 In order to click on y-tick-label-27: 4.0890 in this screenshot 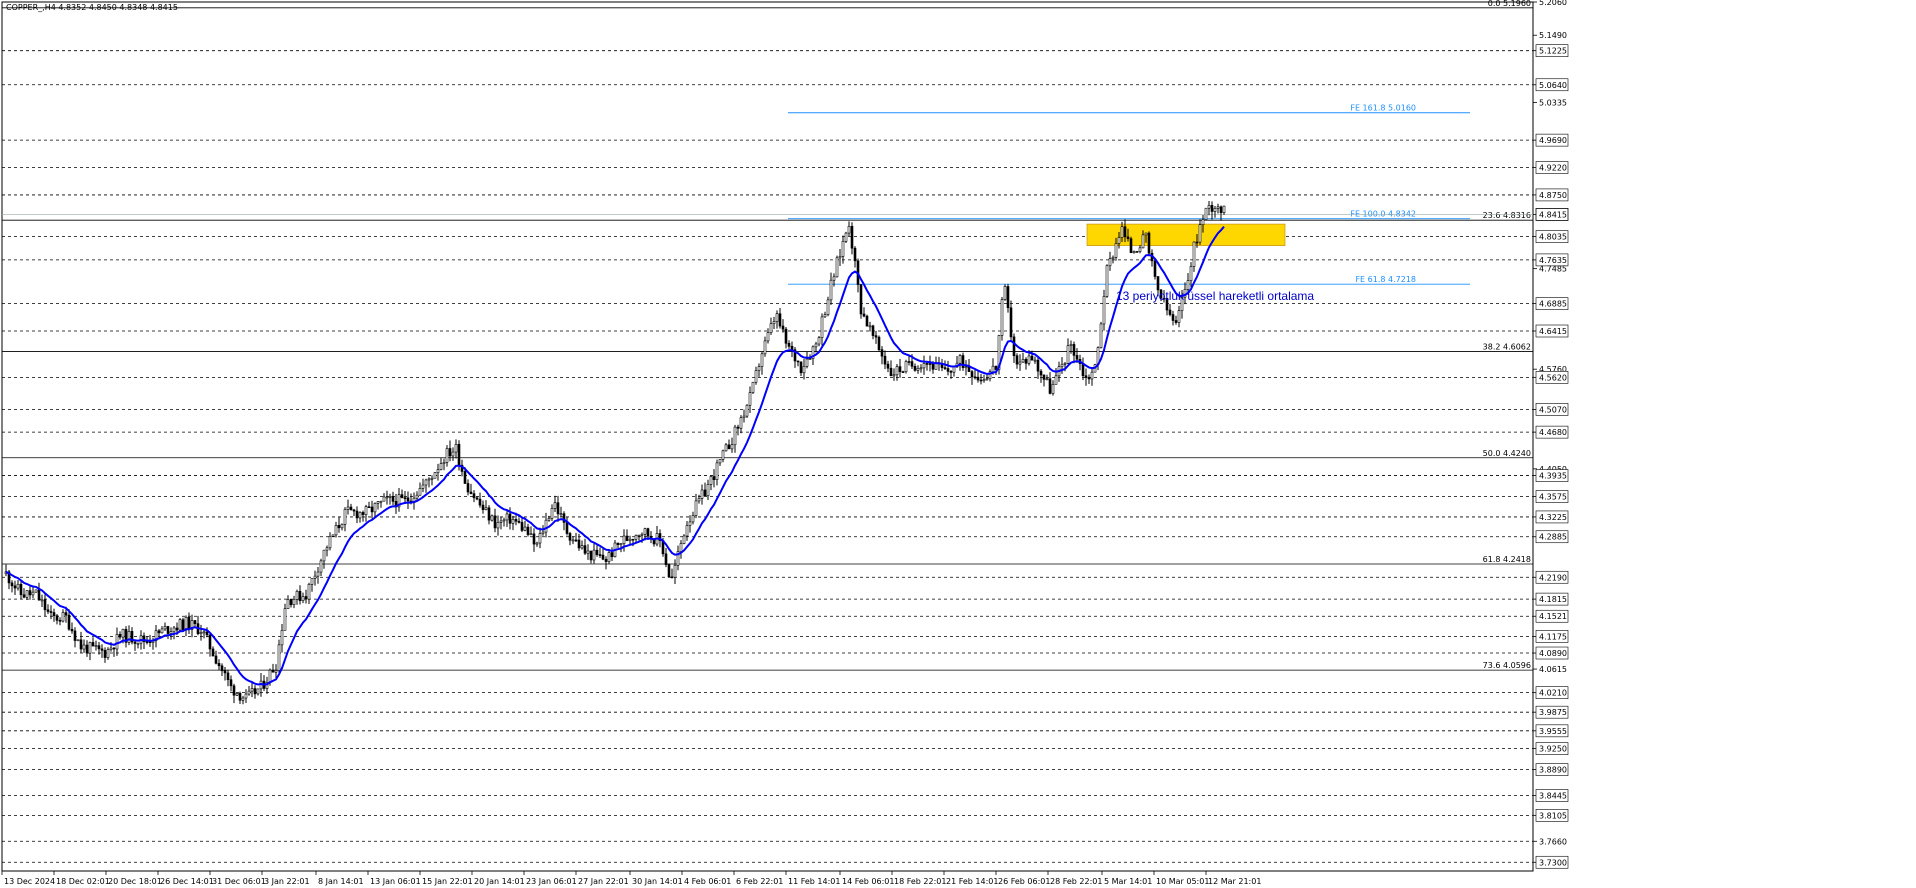, I will do `click(1553, 653)`.